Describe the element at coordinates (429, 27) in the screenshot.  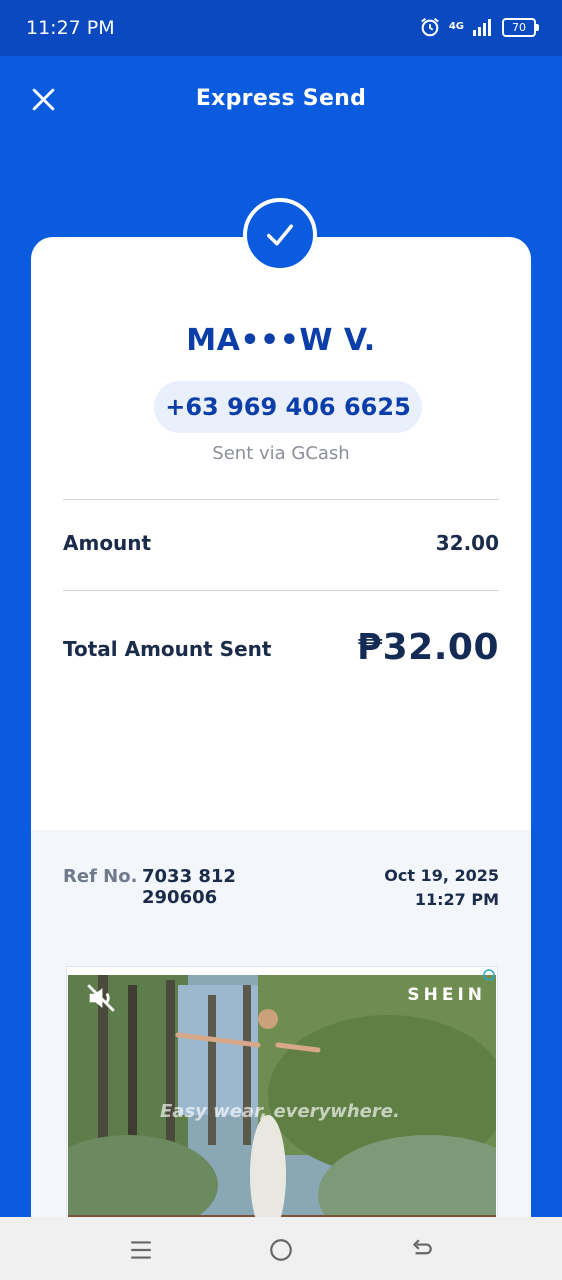
I see `alarm-icon` at that location.